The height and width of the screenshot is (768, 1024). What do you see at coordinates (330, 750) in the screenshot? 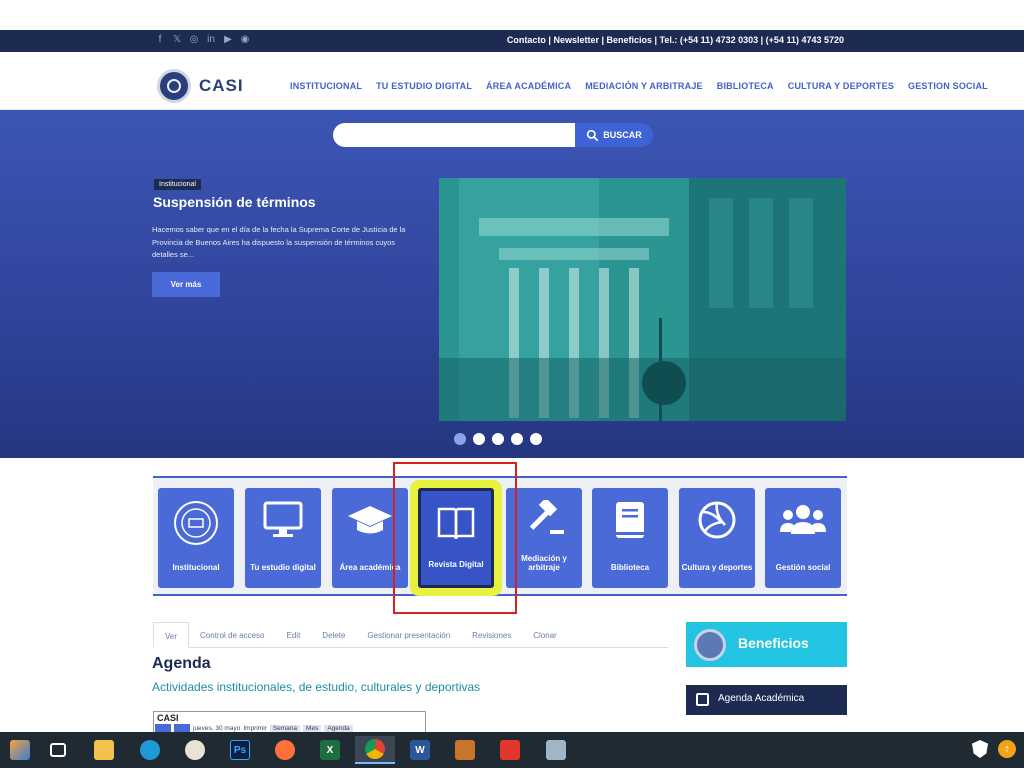
I see `excel-icon: X` at bounding box center [330, 750].